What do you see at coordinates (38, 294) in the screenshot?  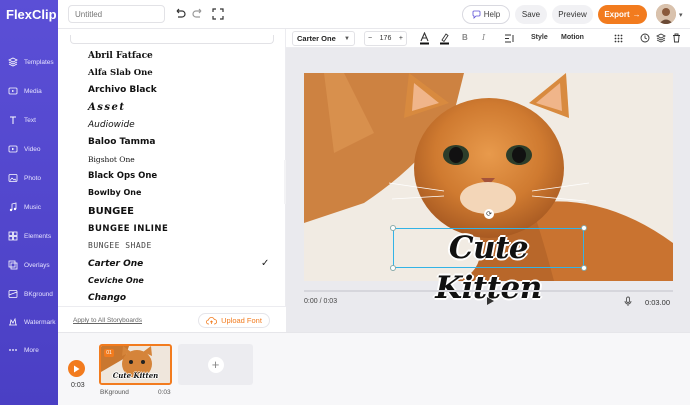 I see `sidebar-item-label: BKground` at bounding box center [38, 294].